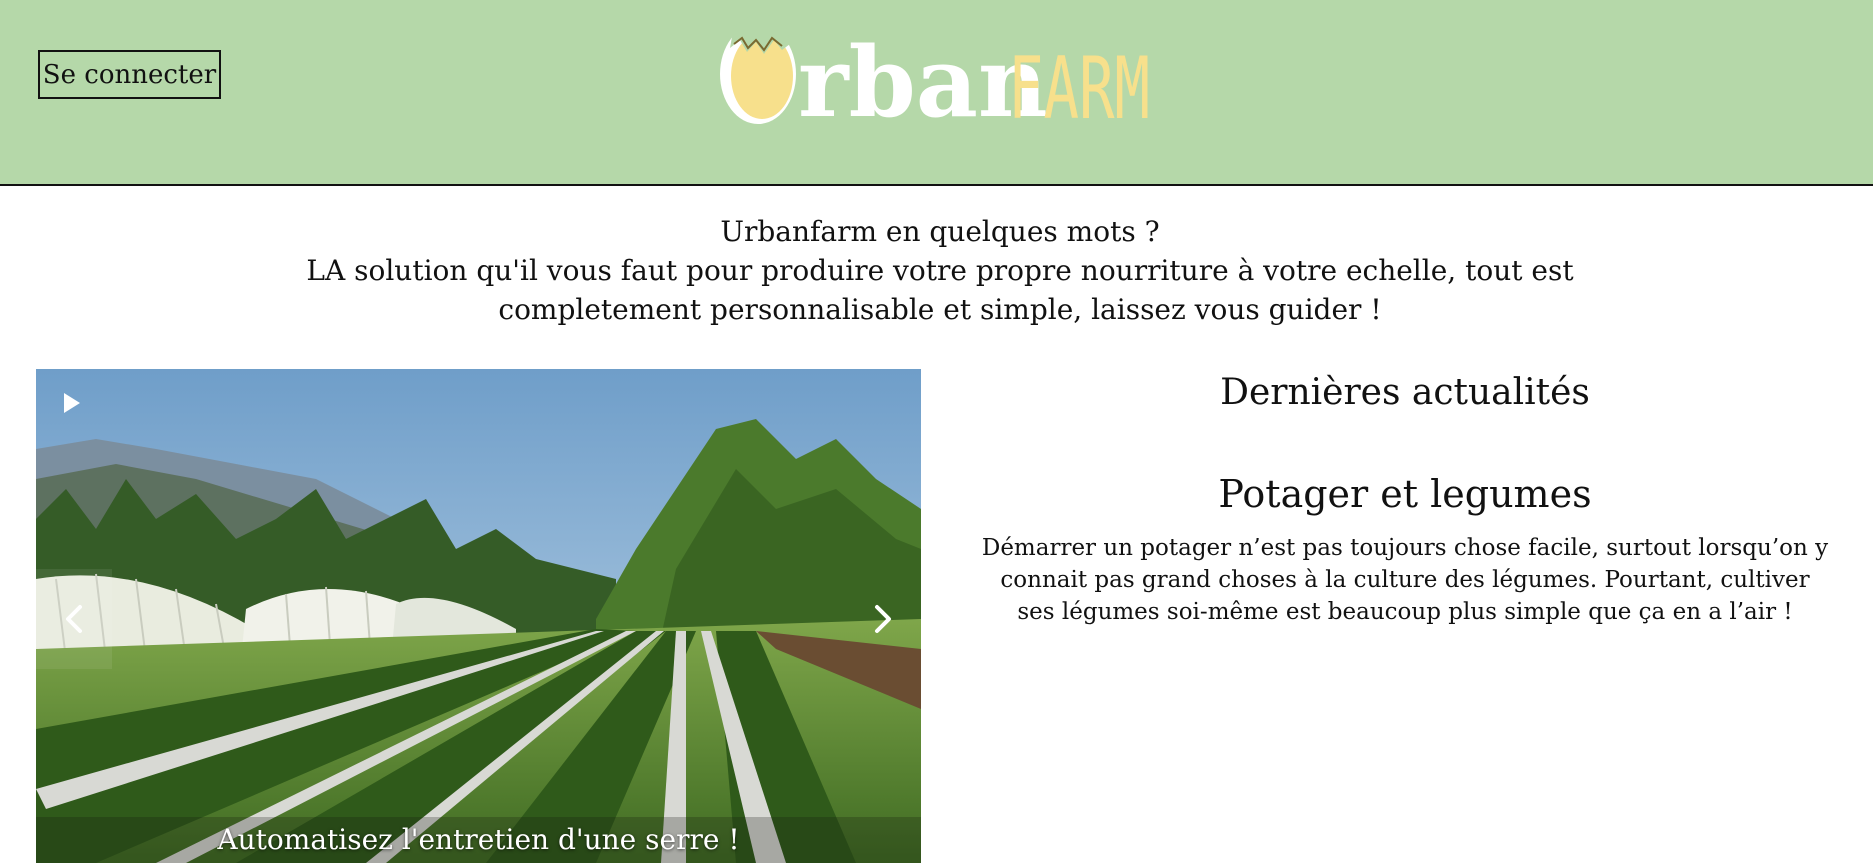  I want to click on carousel-next-button, so click(883, 619).